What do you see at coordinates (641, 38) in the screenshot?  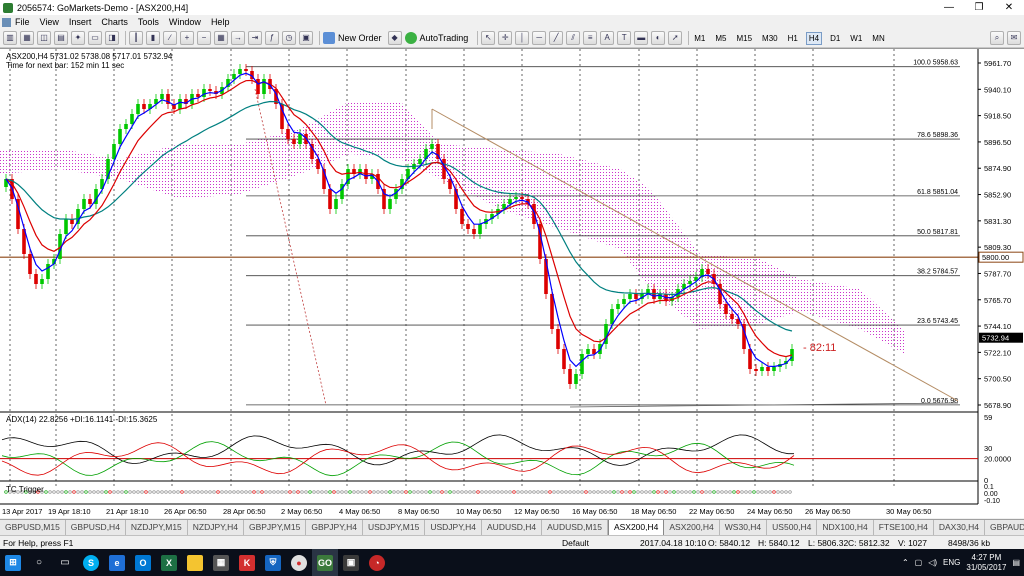 I see `rectangle-icon: ▬` at bounding box center [641, 38].